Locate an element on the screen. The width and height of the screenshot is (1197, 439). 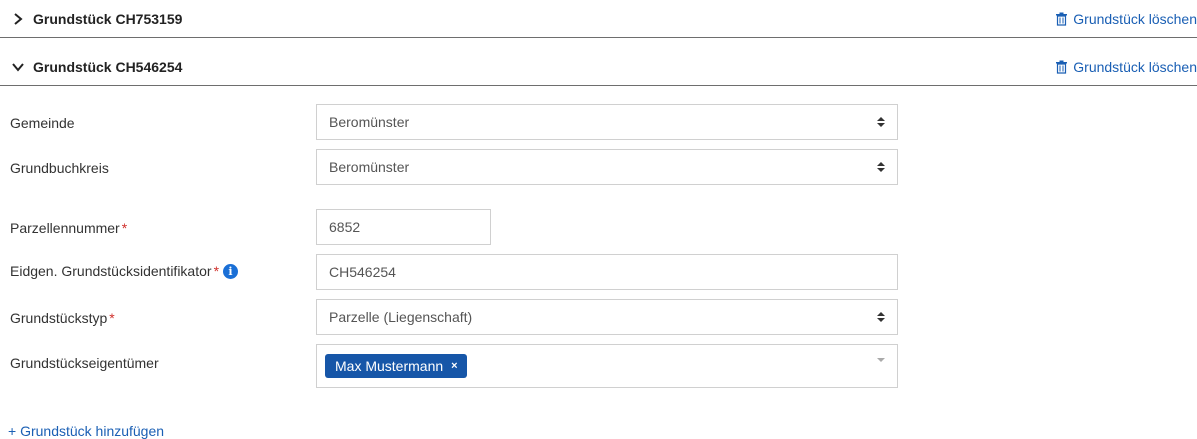
grundstueckstyp-label-text: Grundstückstyp is located at coordinates (59, 318).